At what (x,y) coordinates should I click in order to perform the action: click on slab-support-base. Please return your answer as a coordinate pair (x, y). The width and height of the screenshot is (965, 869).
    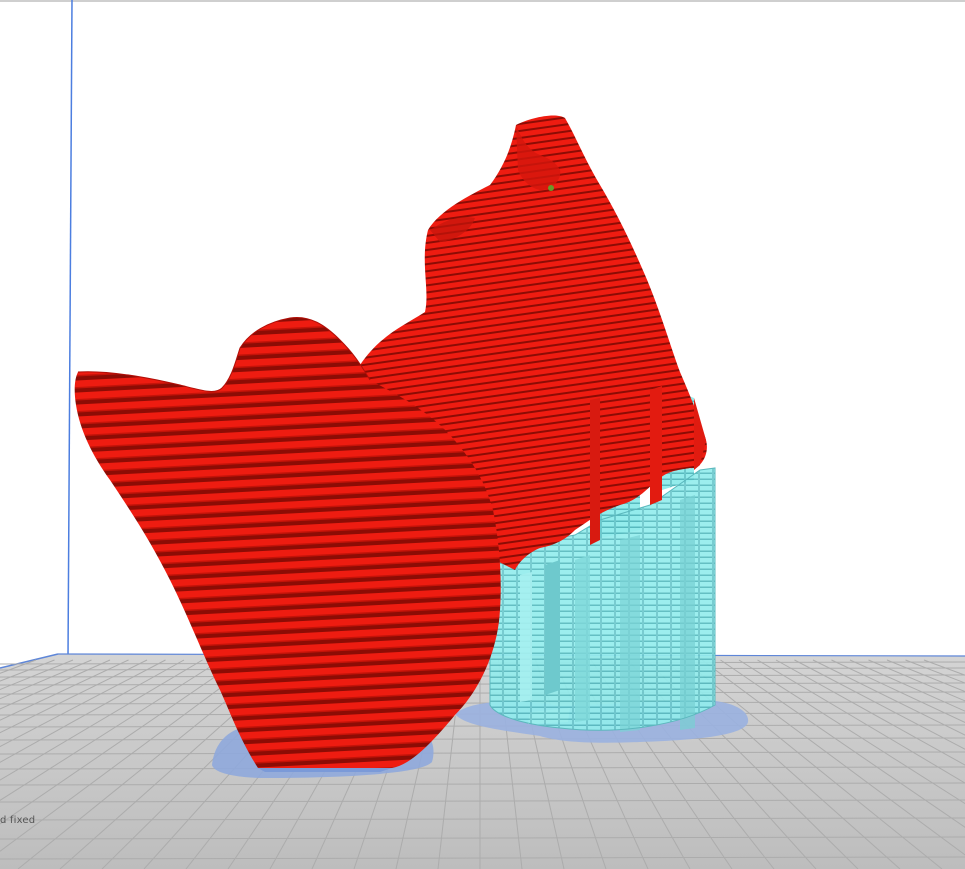
    Looking at the image, I should click on (325, 770).